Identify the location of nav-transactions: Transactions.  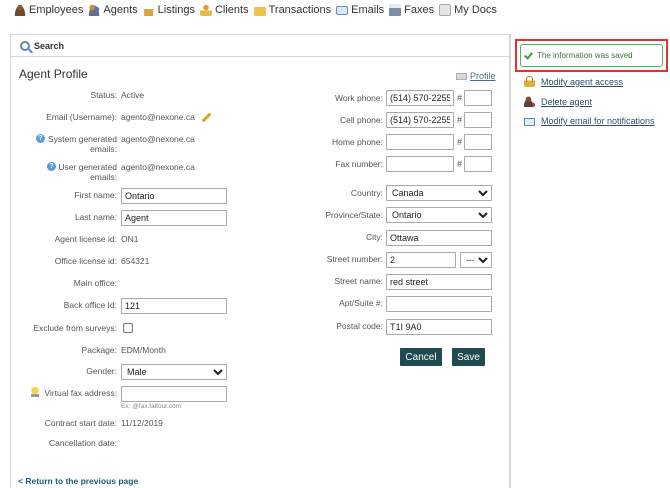
(292, 10).